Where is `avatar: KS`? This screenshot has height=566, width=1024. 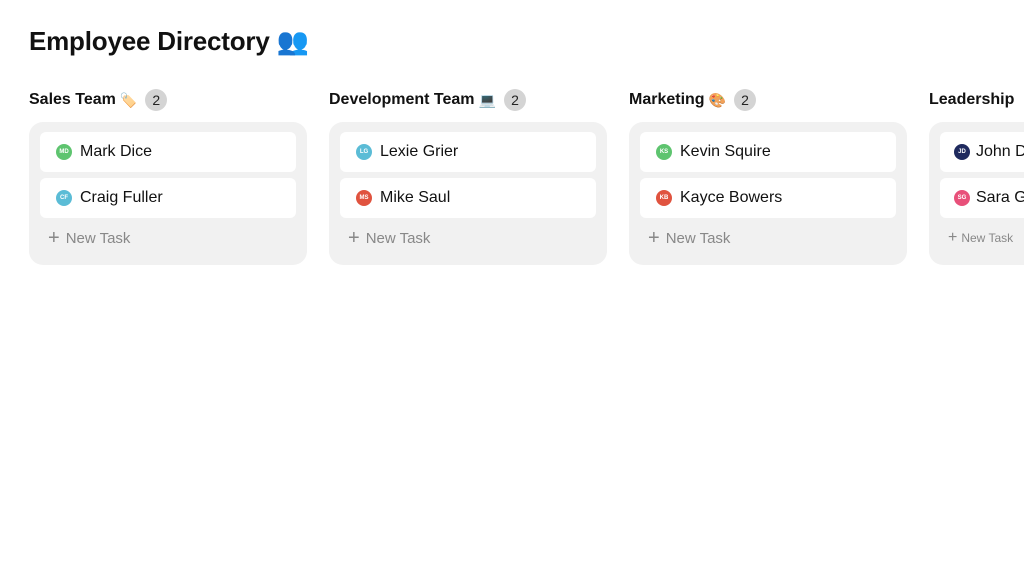
avatar: KS is located at coordinates (664, 152).